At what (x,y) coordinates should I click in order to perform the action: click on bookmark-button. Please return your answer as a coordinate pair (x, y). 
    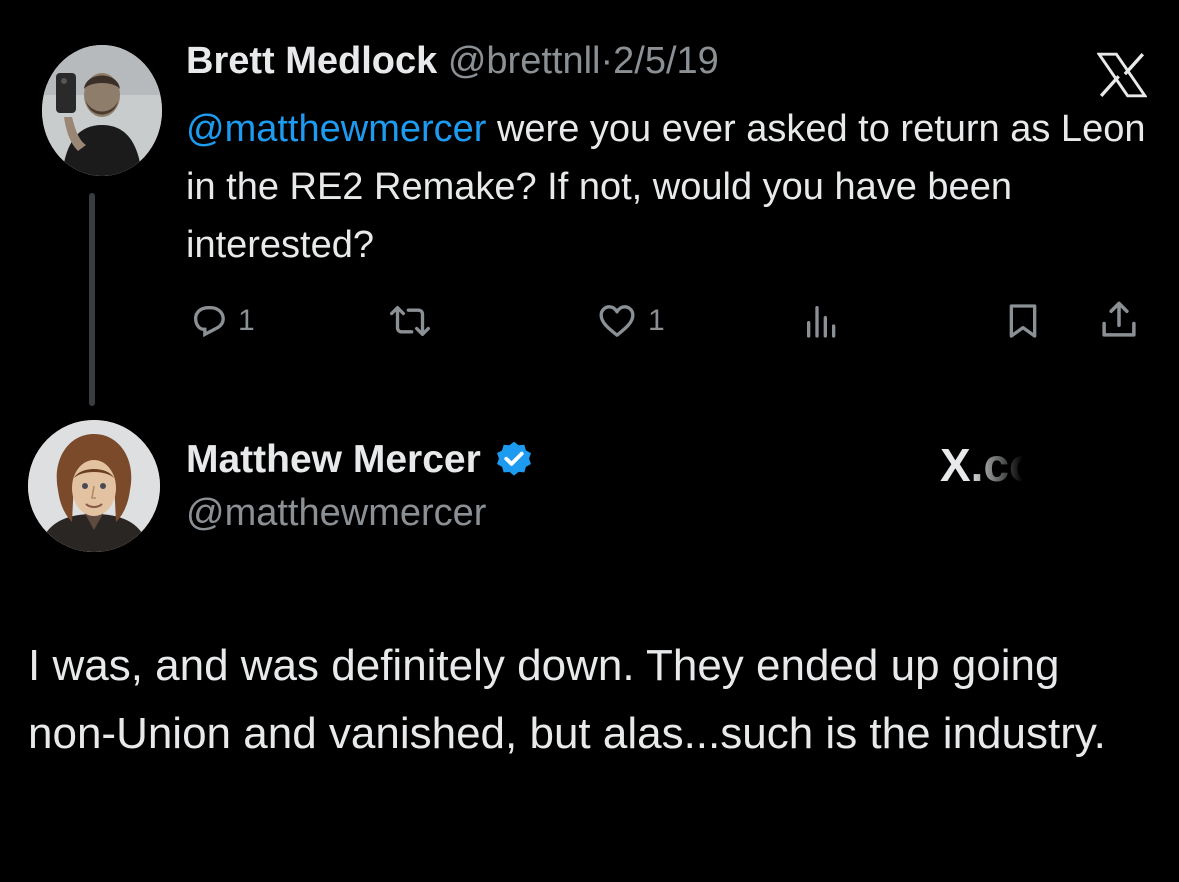
    Looking at the image, I should click on (1023, 321).